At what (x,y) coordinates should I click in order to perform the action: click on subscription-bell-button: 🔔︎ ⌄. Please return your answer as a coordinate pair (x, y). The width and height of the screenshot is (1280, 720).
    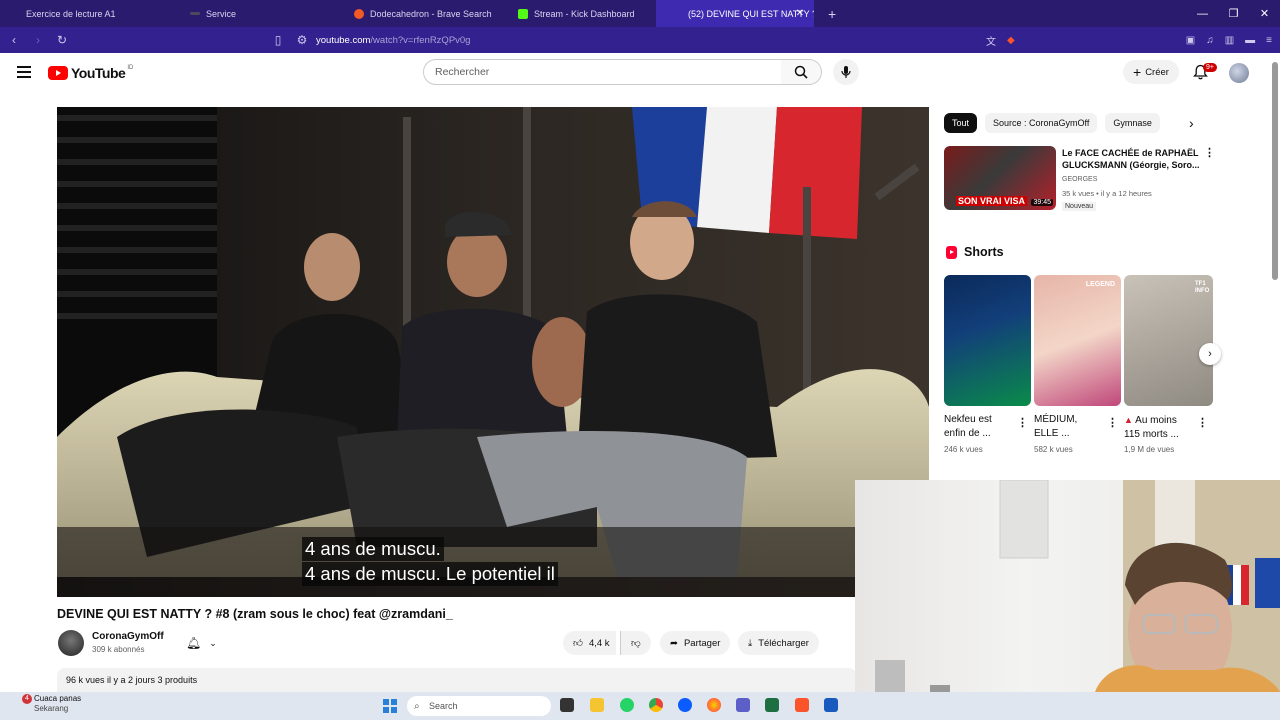
    Looking at the image, I should click on (203, 643).